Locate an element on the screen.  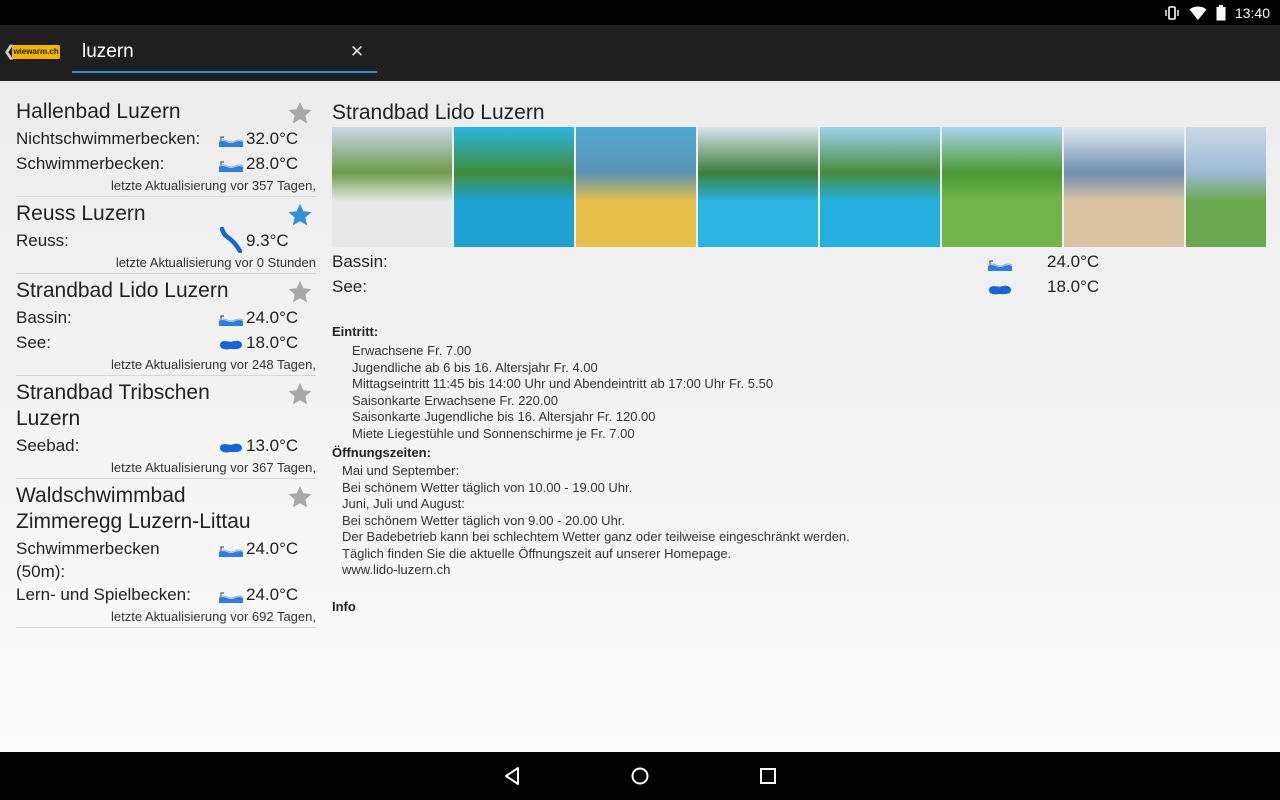
photo-gallery is located at coordinates (799, 187).